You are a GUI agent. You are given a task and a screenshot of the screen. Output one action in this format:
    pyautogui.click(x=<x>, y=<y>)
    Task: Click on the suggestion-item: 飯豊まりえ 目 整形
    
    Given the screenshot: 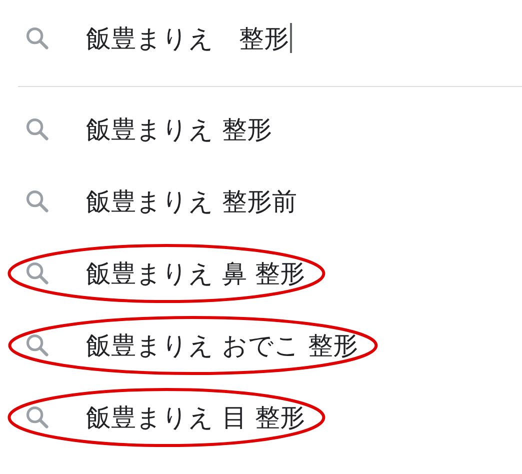 What is the action you would take?
    pyautogui.click(x=164, y=417)
    